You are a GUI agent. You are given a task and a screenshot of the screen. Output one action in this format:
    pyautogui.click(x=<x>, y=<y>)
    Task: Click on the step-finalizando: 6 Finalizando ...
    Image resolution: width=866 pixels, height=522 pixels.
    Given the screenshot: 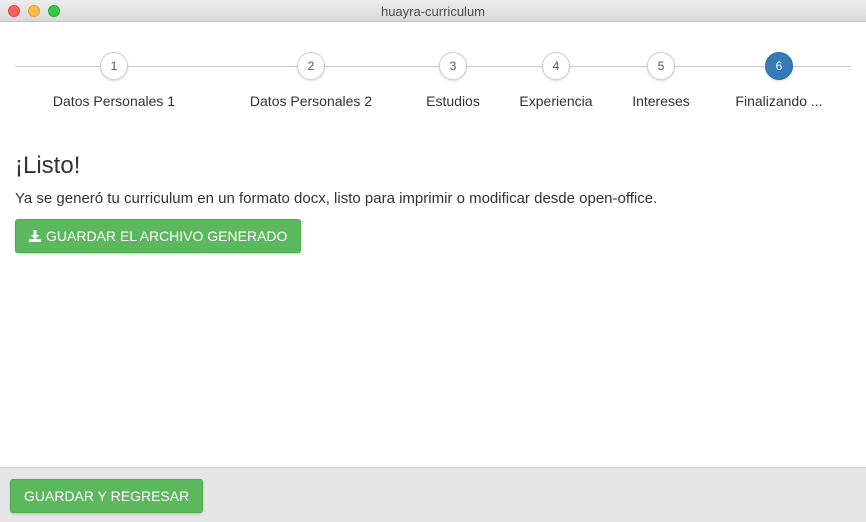 What is the action you would take?
    pyautogui.click(x=779, y=80)
    